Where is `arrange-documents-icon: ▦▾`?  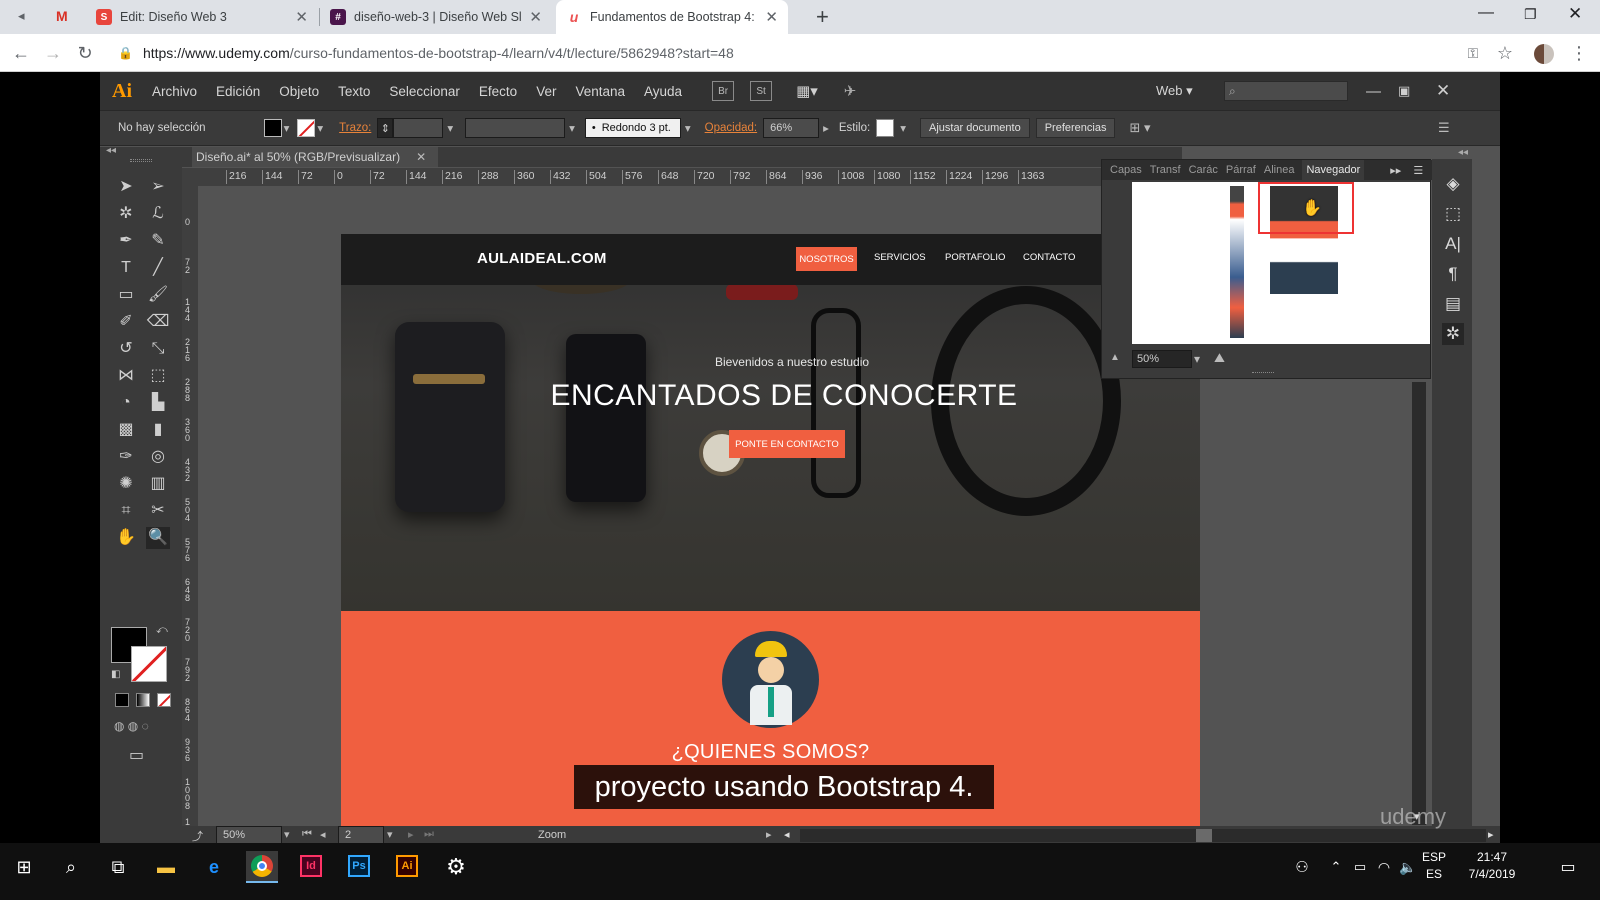
arrange-documents-icon: ▦▾ is located at coordinates (807, 91).